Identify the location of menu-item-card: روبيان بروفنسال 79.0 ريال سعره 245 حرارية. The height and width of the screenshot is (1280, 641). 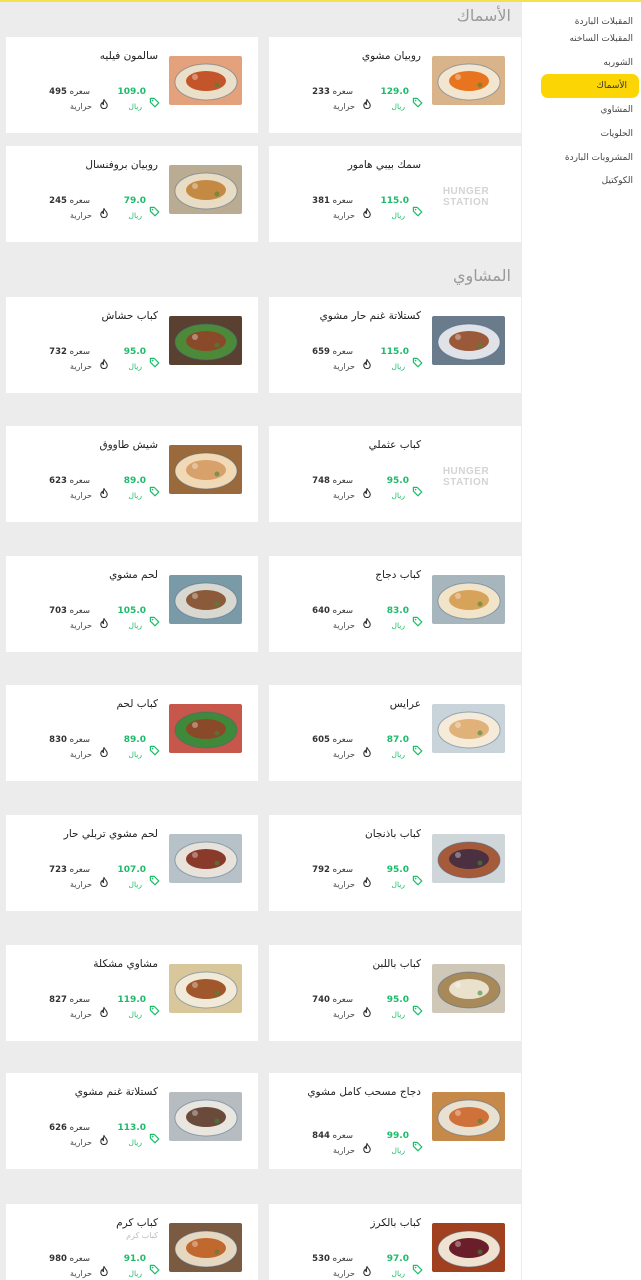
(132, 194).